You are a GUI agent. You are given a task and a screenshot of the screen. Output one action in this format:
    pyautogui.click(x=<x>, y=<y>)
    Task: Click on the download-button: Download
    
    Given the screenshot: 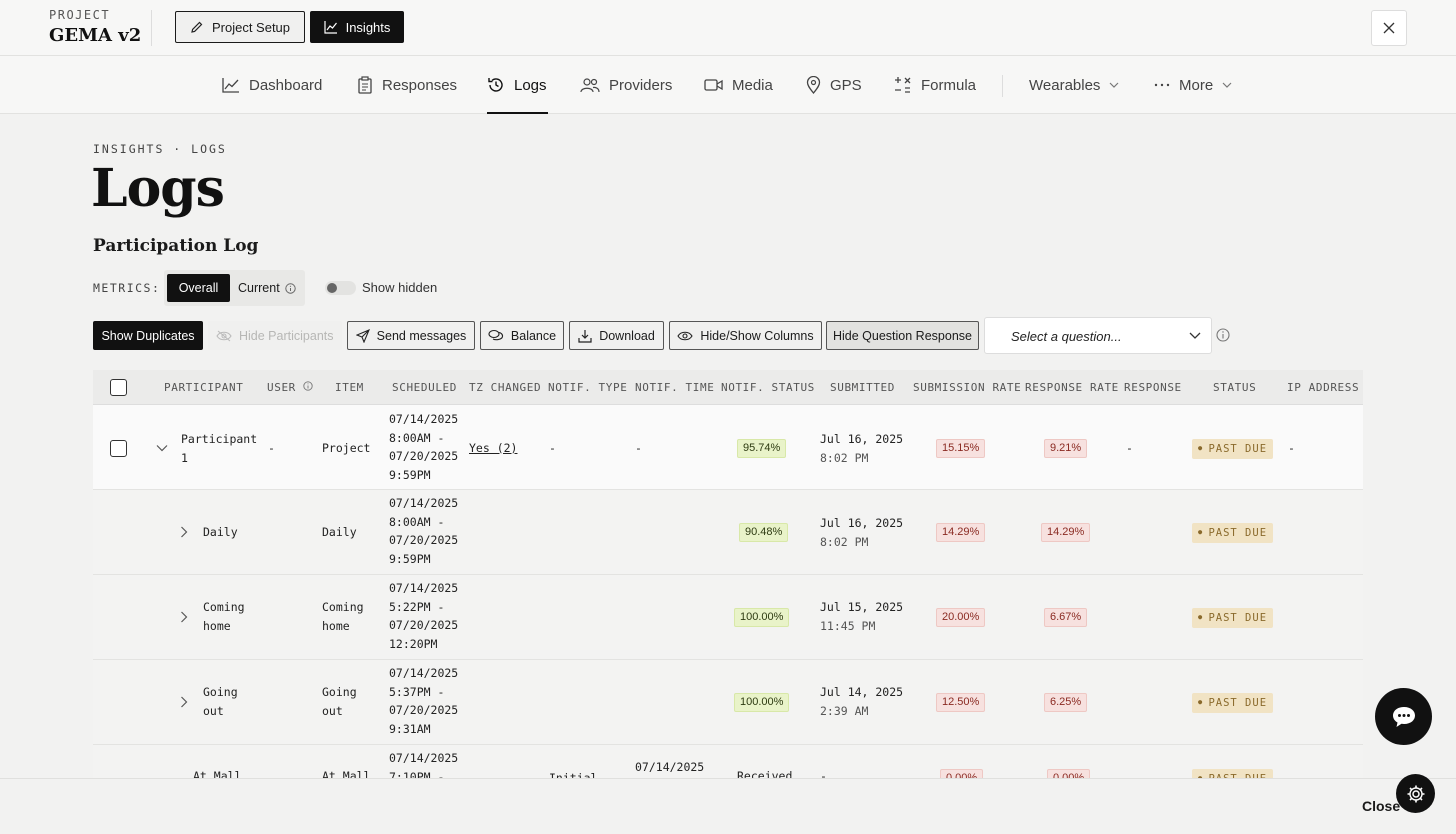 What is the action you would take?
    pyautogui.click(x=616, y=335)
    